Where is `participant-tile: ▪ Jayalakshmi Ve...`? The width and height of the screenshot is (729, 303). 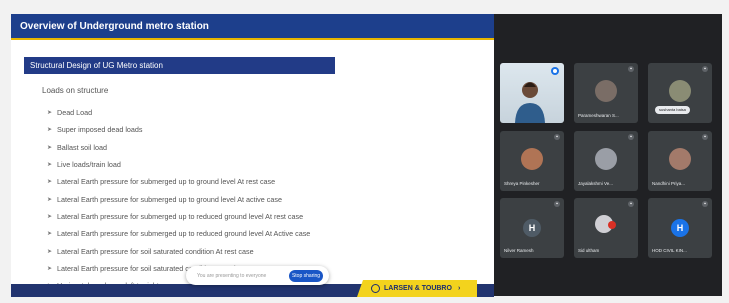
participant-tile: ▪ Jayalakshmi Ve... is located at coordinates (606, 161).